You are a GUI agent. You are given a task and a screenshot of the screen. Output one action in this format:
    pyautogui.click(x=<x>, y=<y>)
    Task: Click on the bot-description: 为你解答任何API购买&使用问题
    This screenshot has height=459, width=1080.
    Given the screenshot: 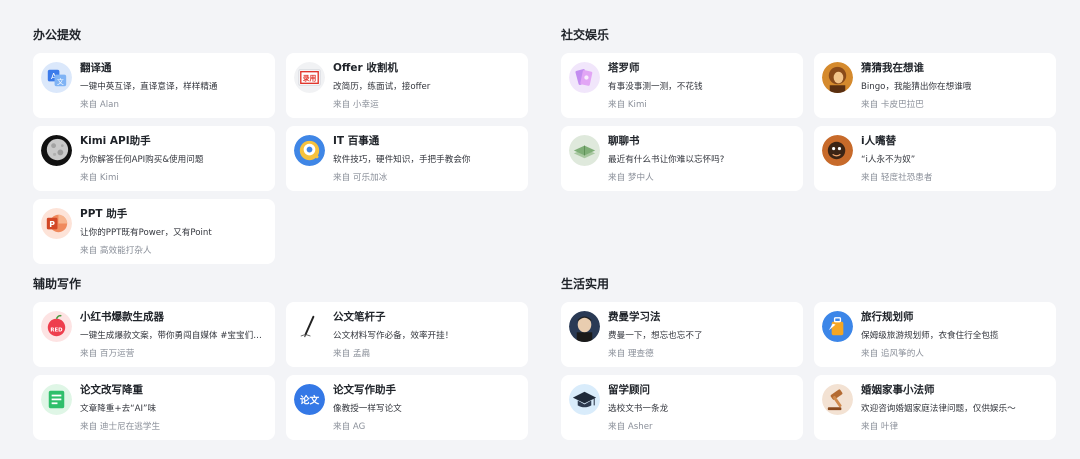 What is the action you would take?
    pyautogui.click(x=142, y=160)
    